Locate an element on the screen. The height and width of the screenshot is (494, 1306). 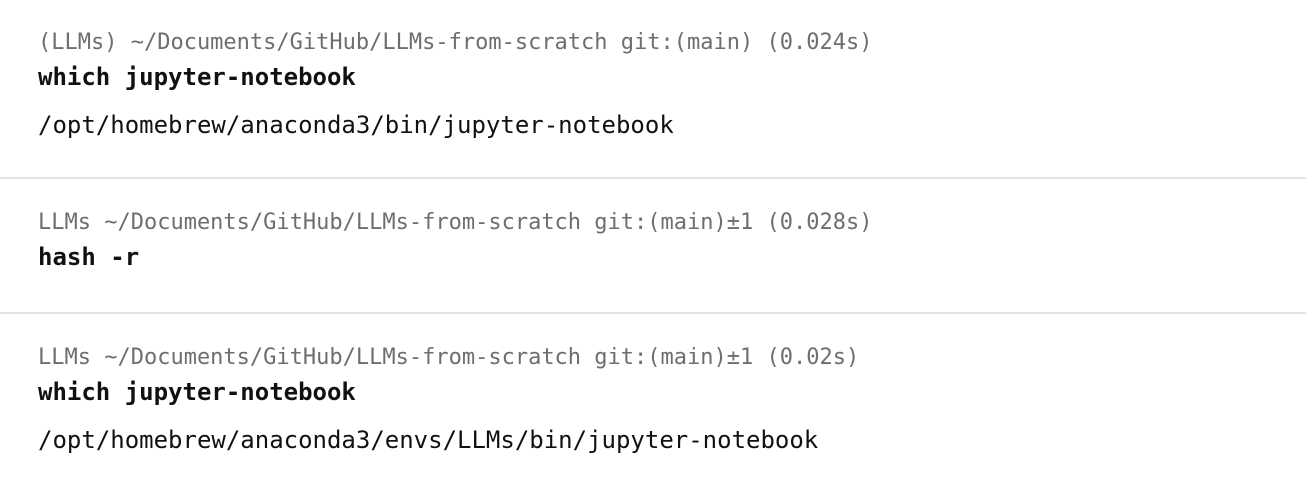
command-text: hash -r is located at coordinates (89, 257).